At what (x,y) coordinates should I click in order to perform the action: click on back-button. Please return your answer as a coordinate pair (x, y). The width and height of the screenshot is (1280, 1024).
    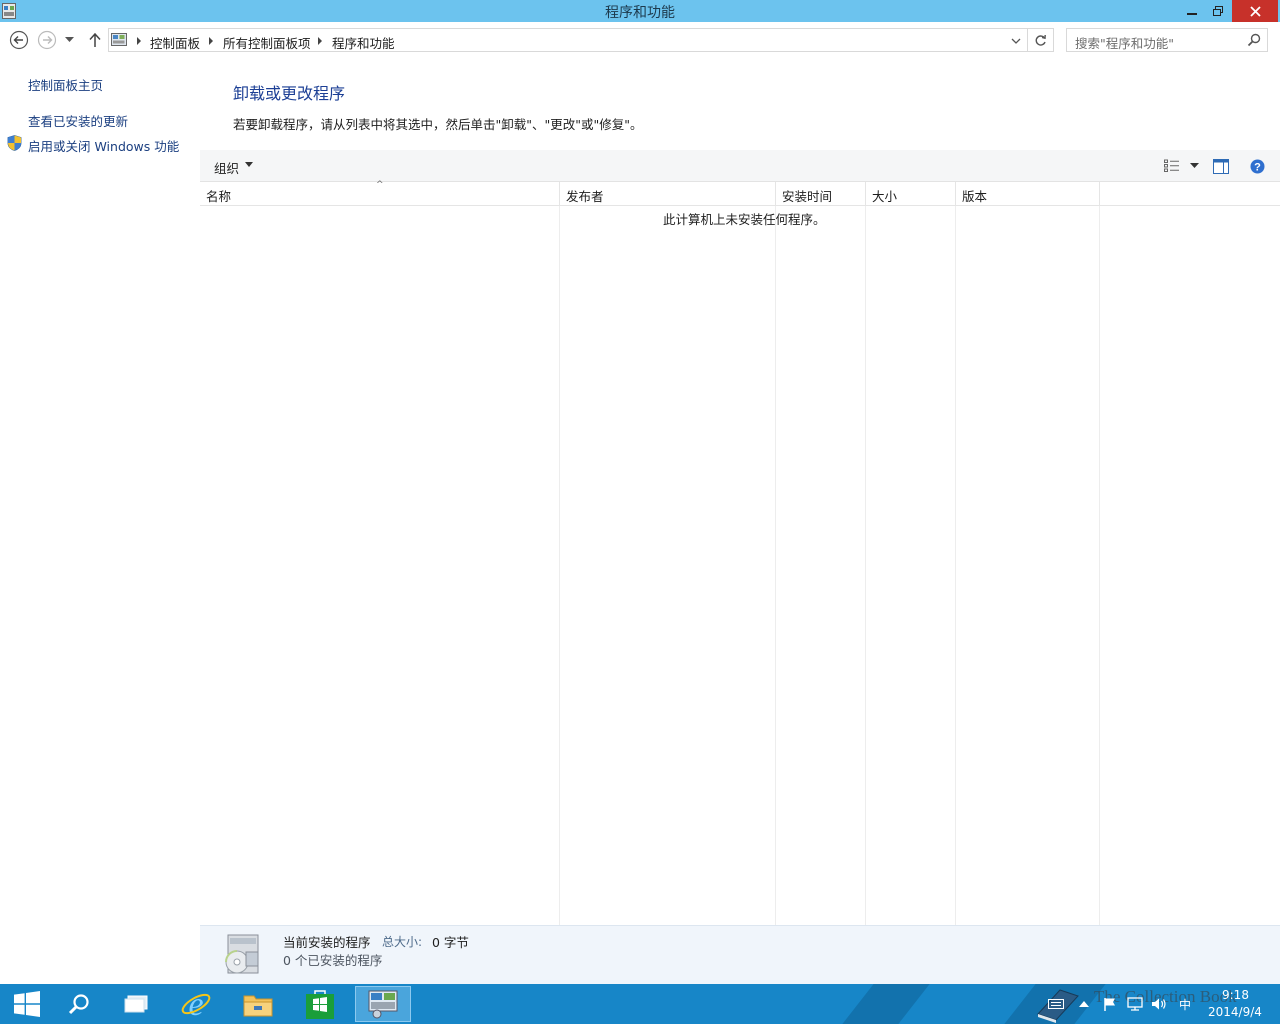
    Looking at the image, I should click on (19, 40).